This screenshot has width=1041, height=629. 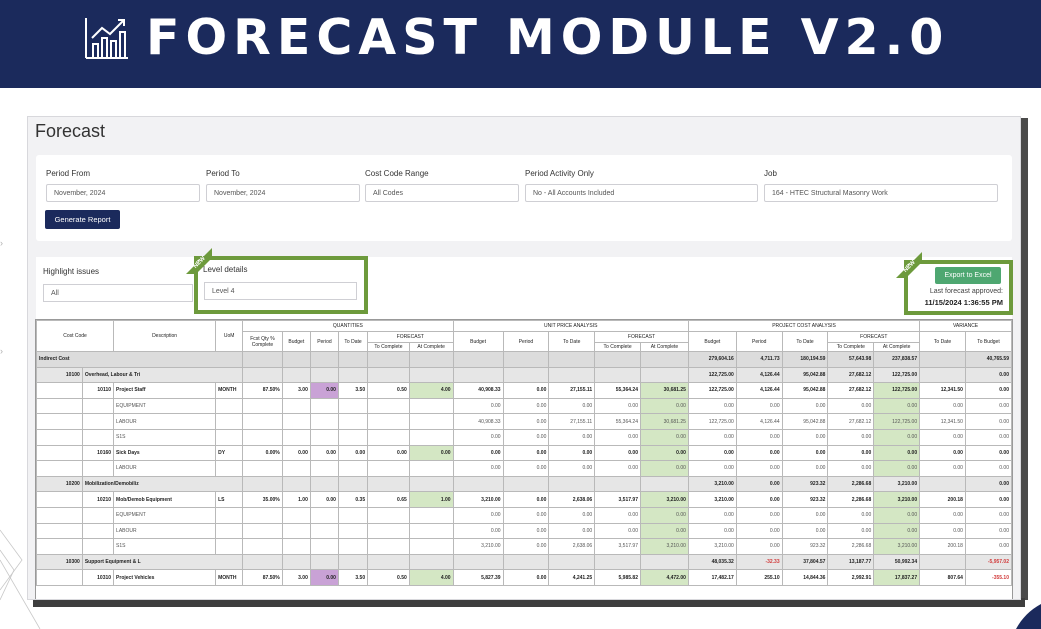 I want to click on col-q-to-complete: To Complete, so click(x=388, y=347).